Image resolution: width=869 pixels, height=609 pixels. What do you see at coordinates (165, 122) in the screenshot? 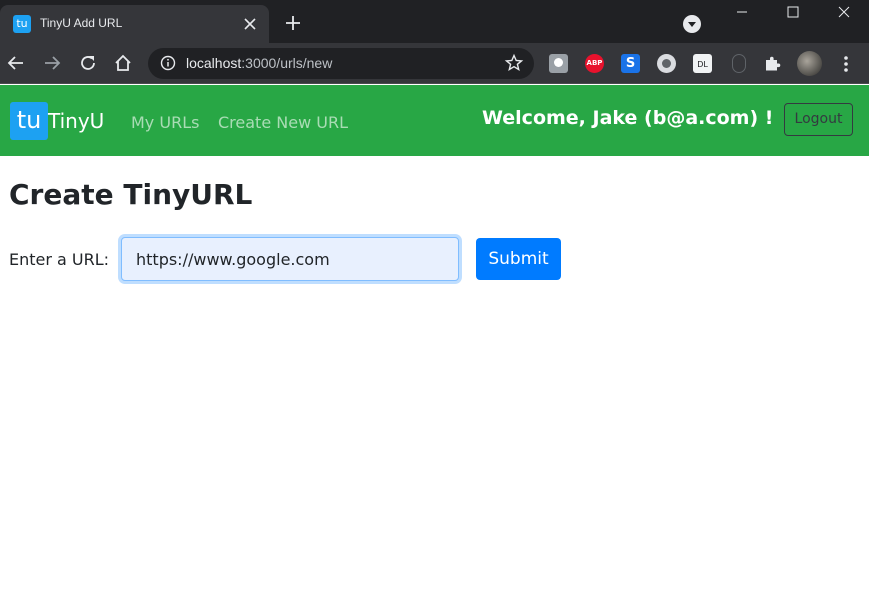
I see `nav-my-urls-link: My URLs` at bounding box center [165, 122].